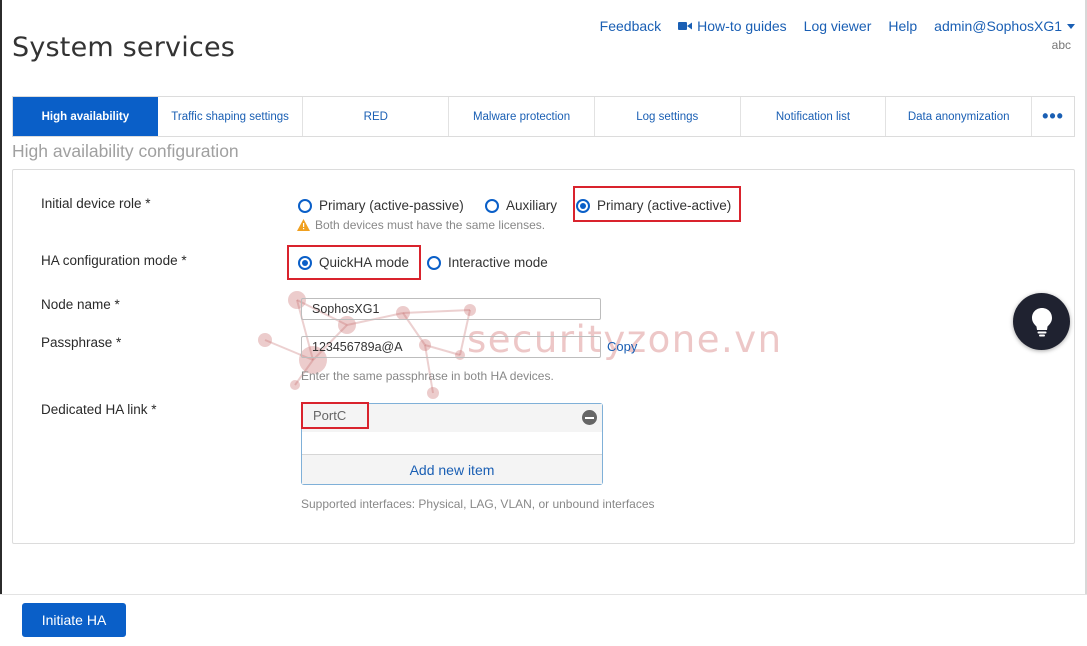 This screenshot has height=646, width=1087. I want to click on initiate-ha-button: Initiate HA, so click(74, 620).